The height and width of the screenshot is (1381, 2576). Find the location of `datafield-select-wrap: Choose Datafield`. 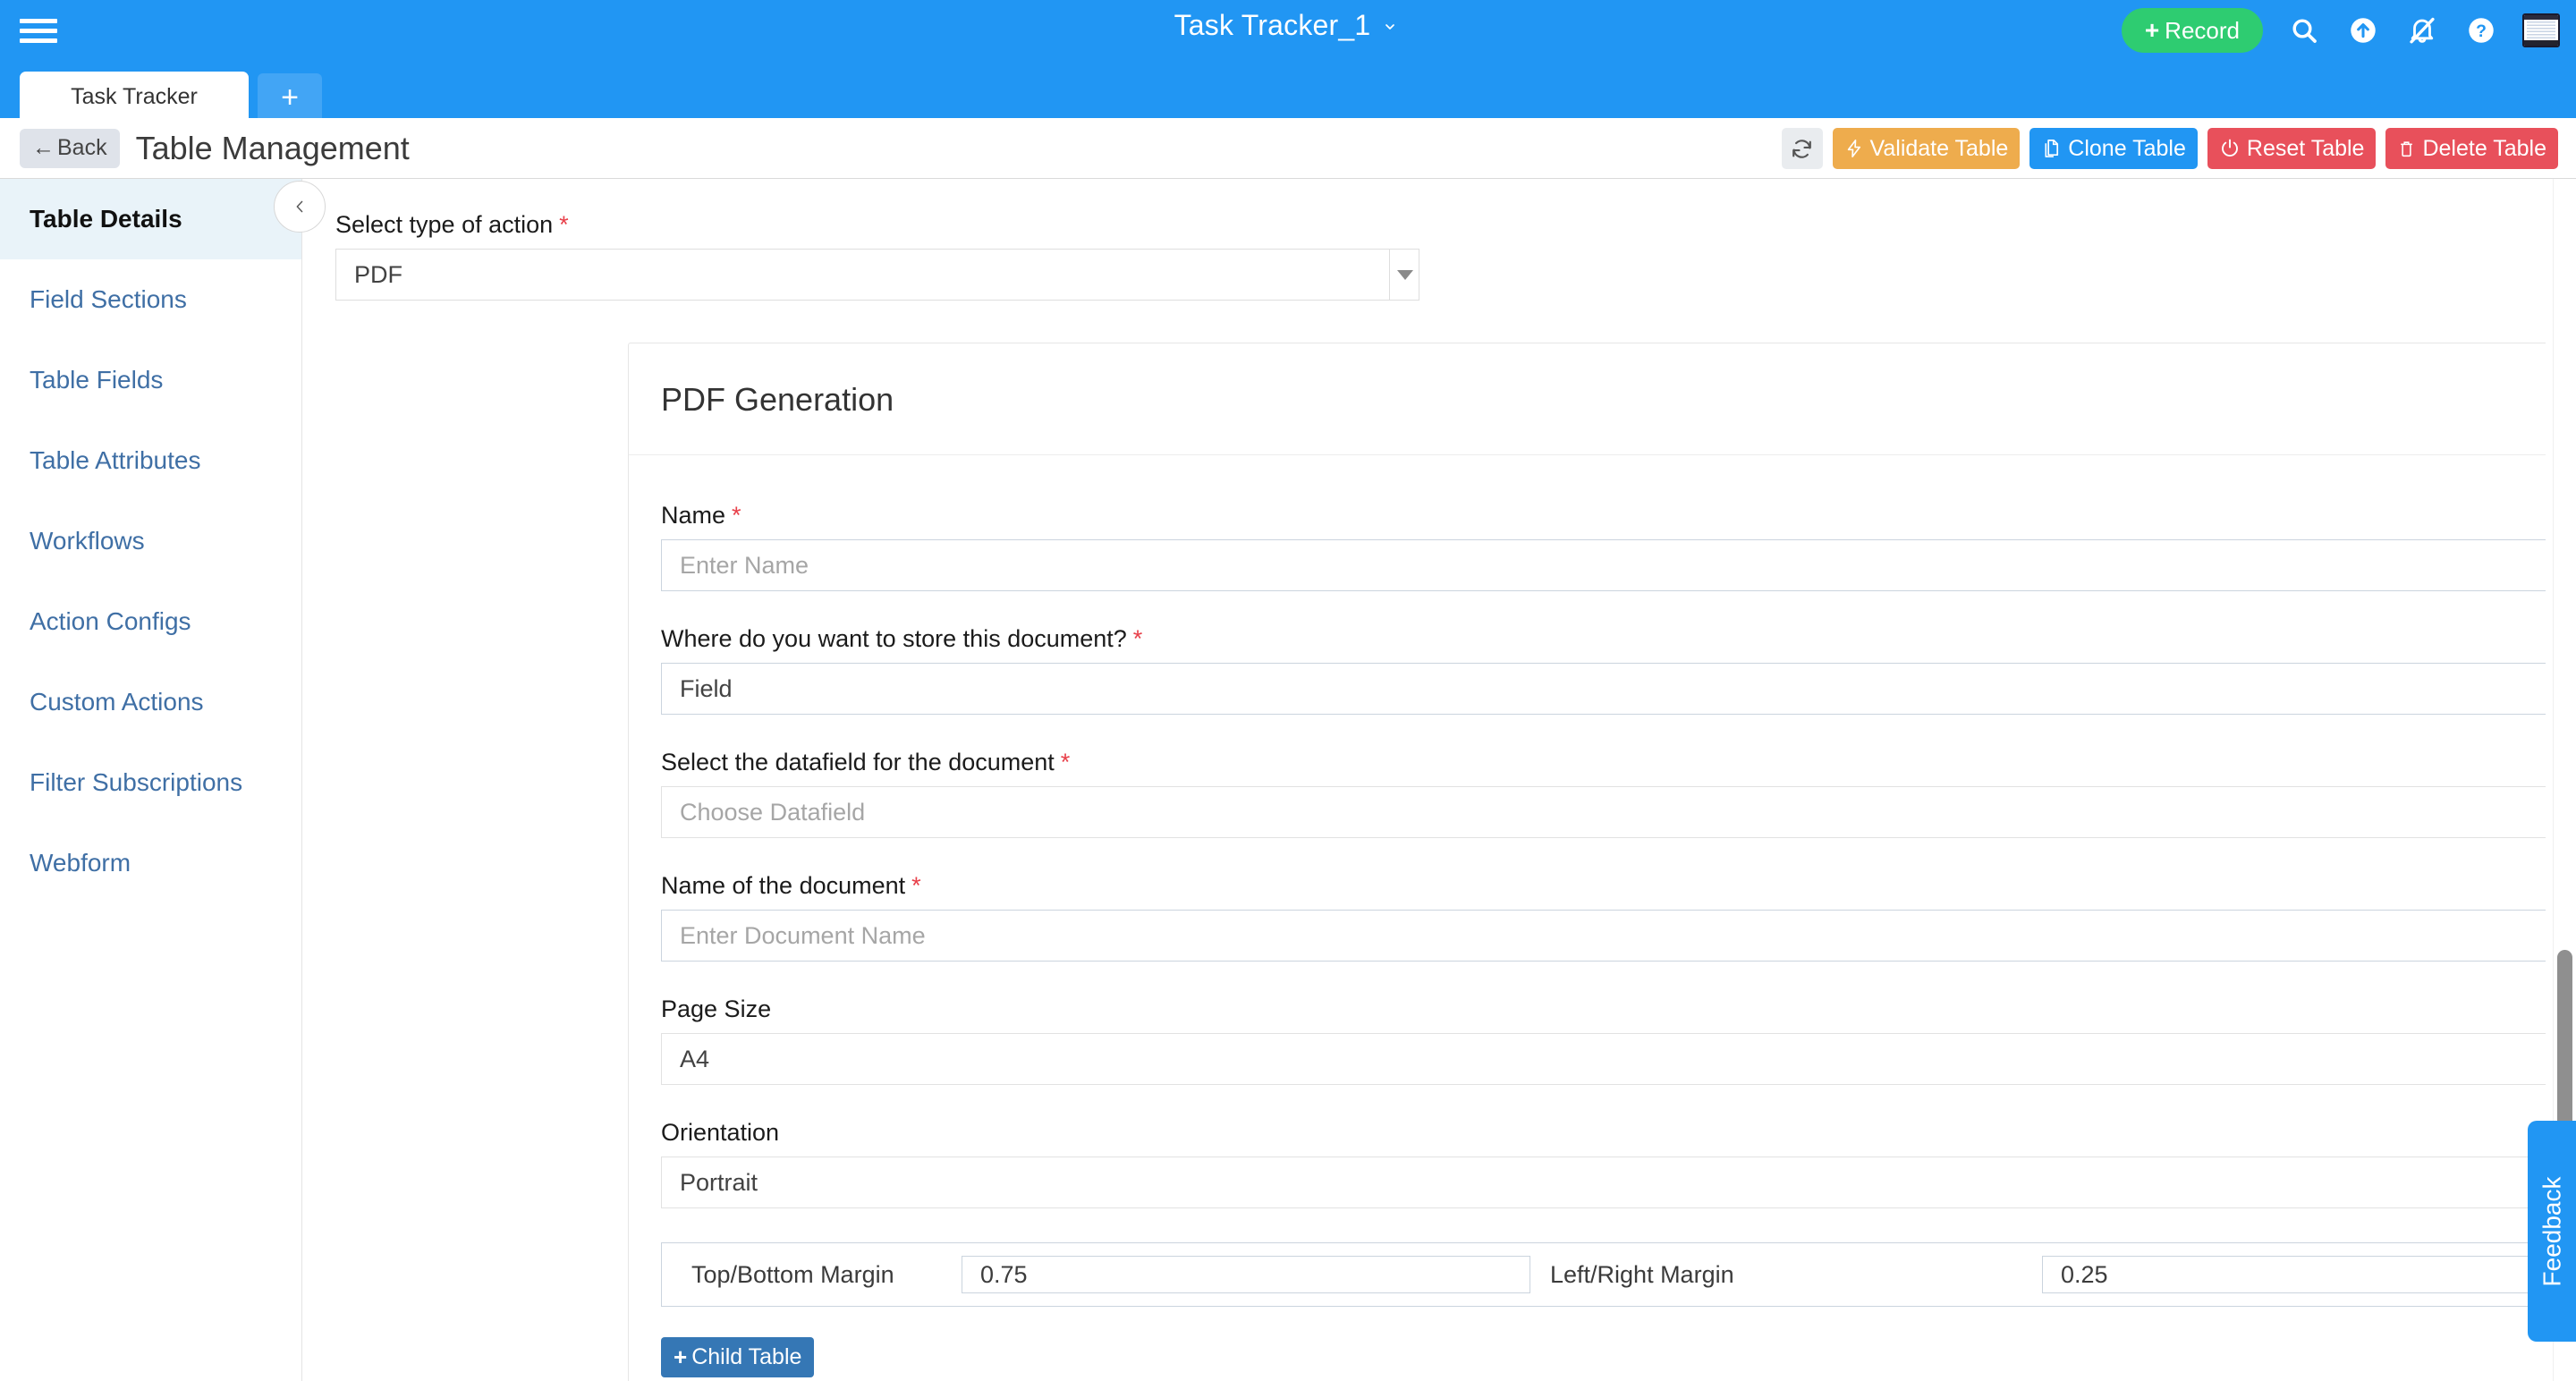

datafield-select-wrap: Choose Datafield is located at coordinates (1603, 812).